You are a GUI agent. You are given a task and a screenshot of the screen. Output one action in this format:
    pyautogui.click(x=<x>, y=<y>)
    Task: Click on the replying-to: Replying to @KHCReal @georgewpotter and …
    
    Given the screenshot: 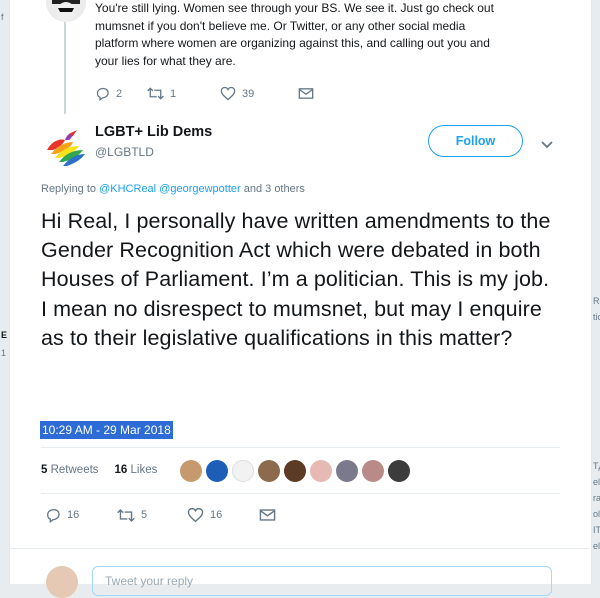 What is the action you would take?
    pyautogui.click(x=173, y=189)
    